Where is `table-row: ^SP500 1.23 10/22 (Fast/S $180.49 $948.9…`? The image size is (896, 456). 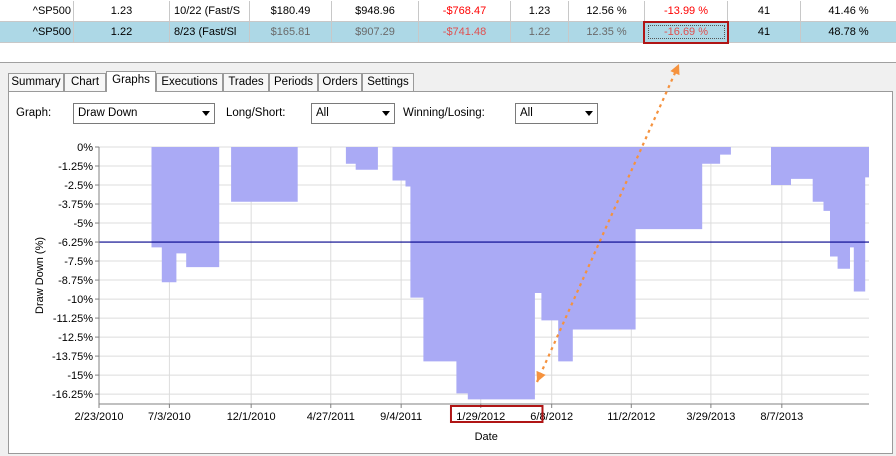
table-row: ^SP500 1.23 10/22 (Fast/S $180.49 $948.9… is located at coordinates (448, 11).